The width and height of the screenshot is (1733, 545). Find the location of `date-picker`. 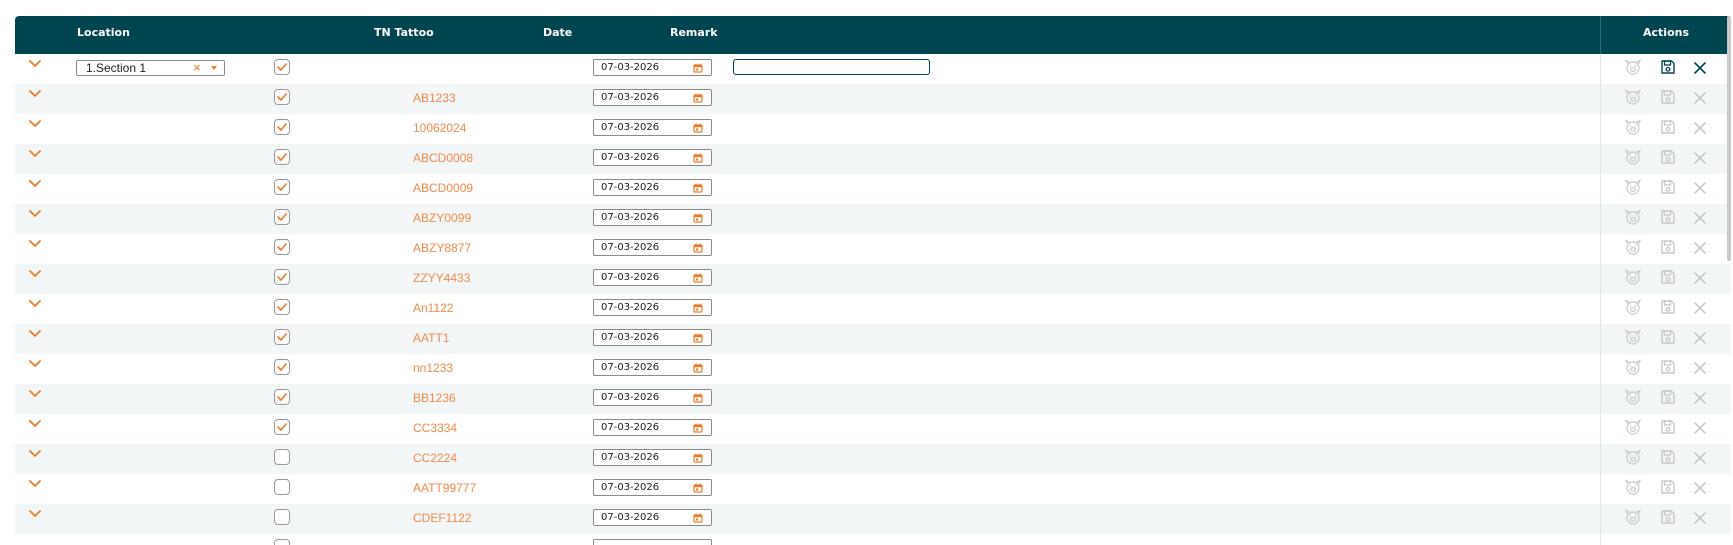

date-picker is located at coordinates (652, 542).